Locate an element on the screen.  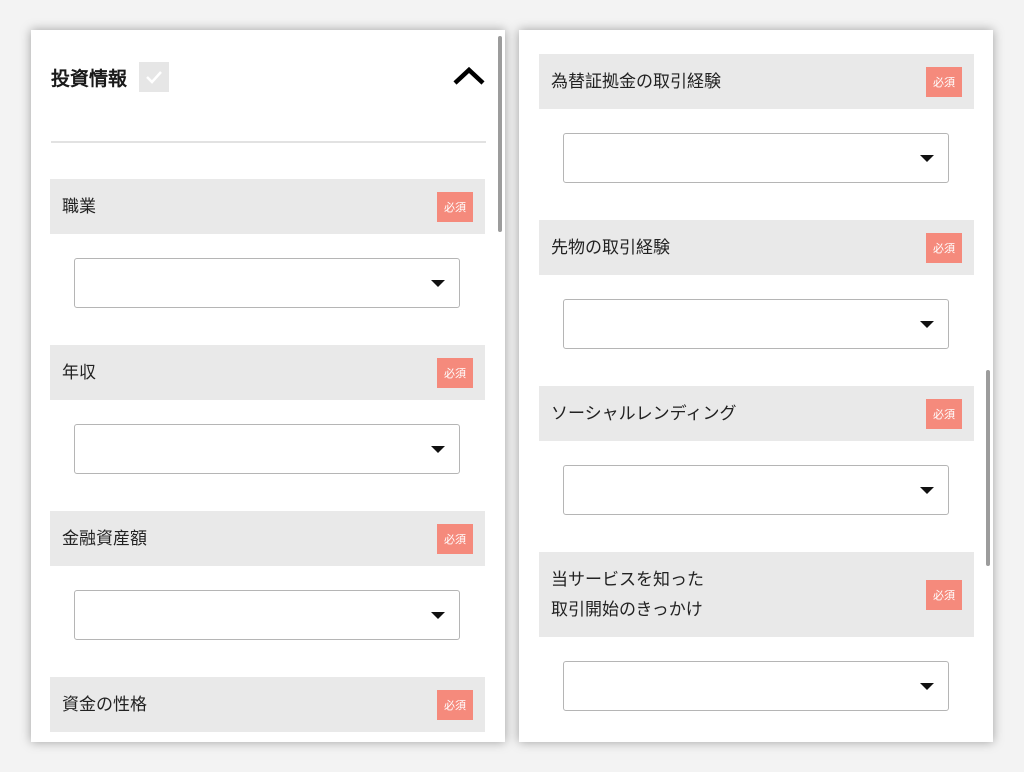
field-row-futures-experience: 先物の取引経験 必須 is located at coordinates (756, 247).